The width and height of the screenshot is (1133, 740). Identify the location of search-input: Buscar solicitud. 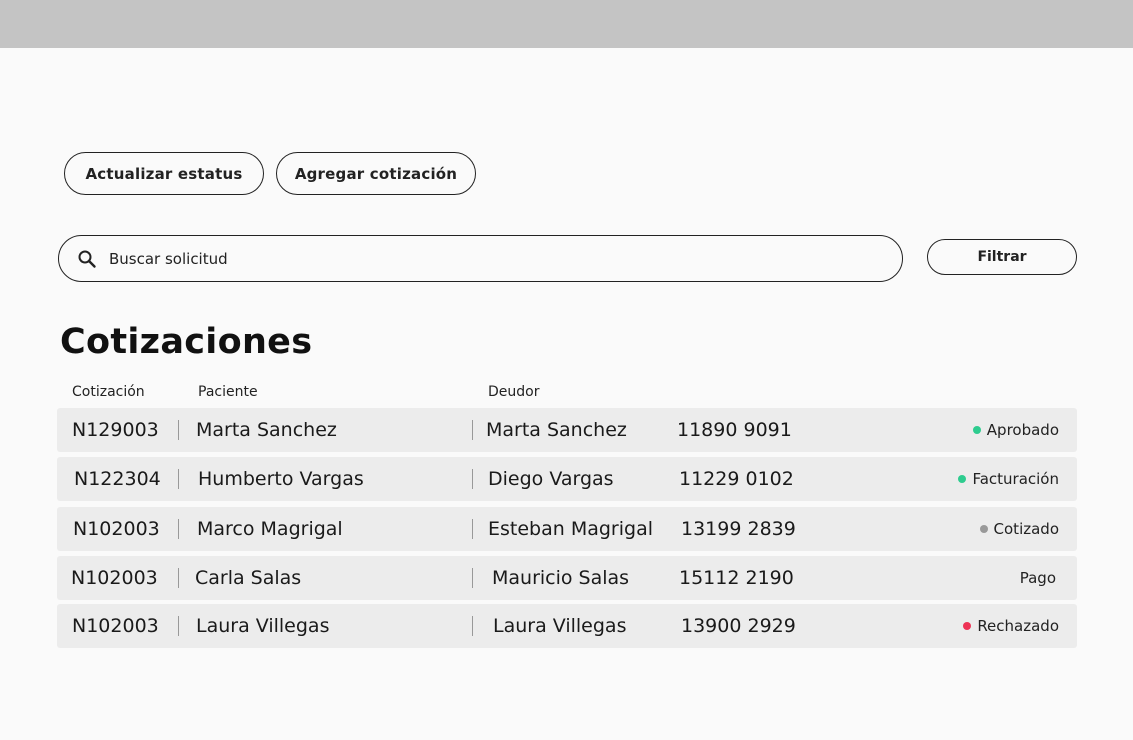
(480, 258).